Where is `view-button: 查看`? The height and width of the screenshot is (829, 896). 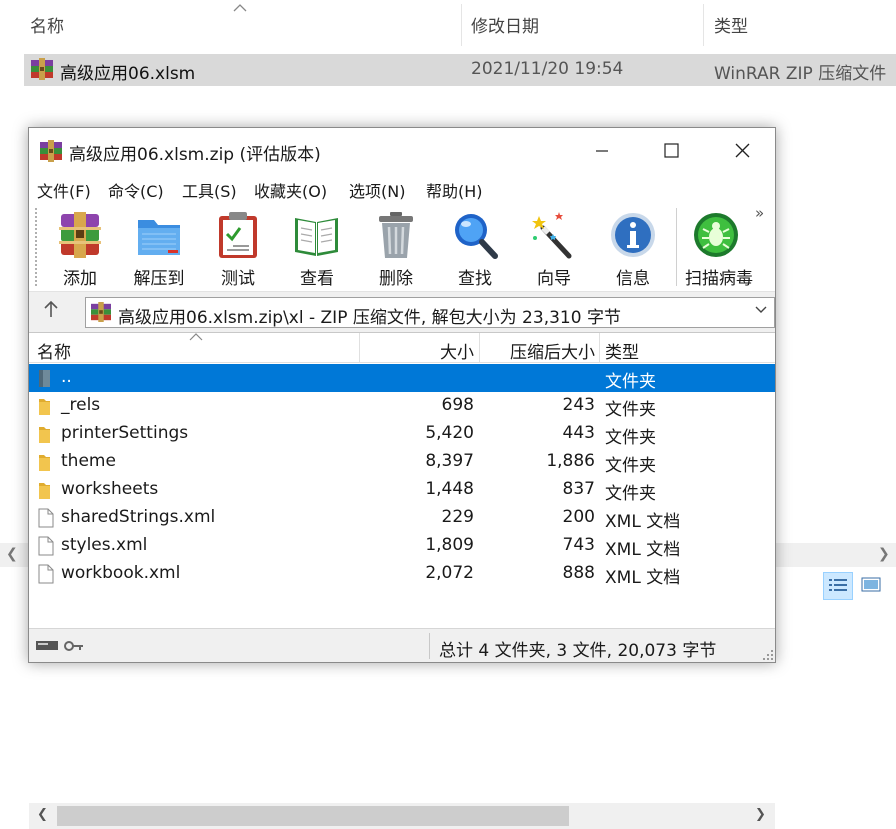 view-button: 查看 is located at coordinates (317, 248).